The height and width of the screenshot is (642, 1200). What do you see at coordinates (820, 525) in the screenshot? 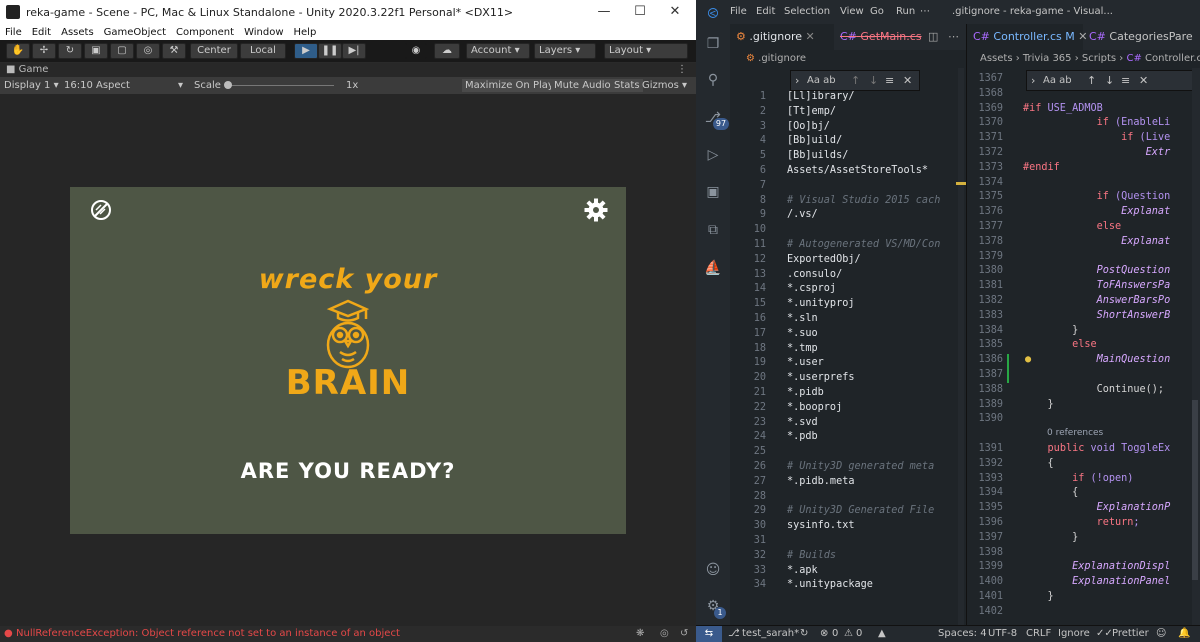
I see `code-line: sysinfo.txt` at bounding box center [820, 525].